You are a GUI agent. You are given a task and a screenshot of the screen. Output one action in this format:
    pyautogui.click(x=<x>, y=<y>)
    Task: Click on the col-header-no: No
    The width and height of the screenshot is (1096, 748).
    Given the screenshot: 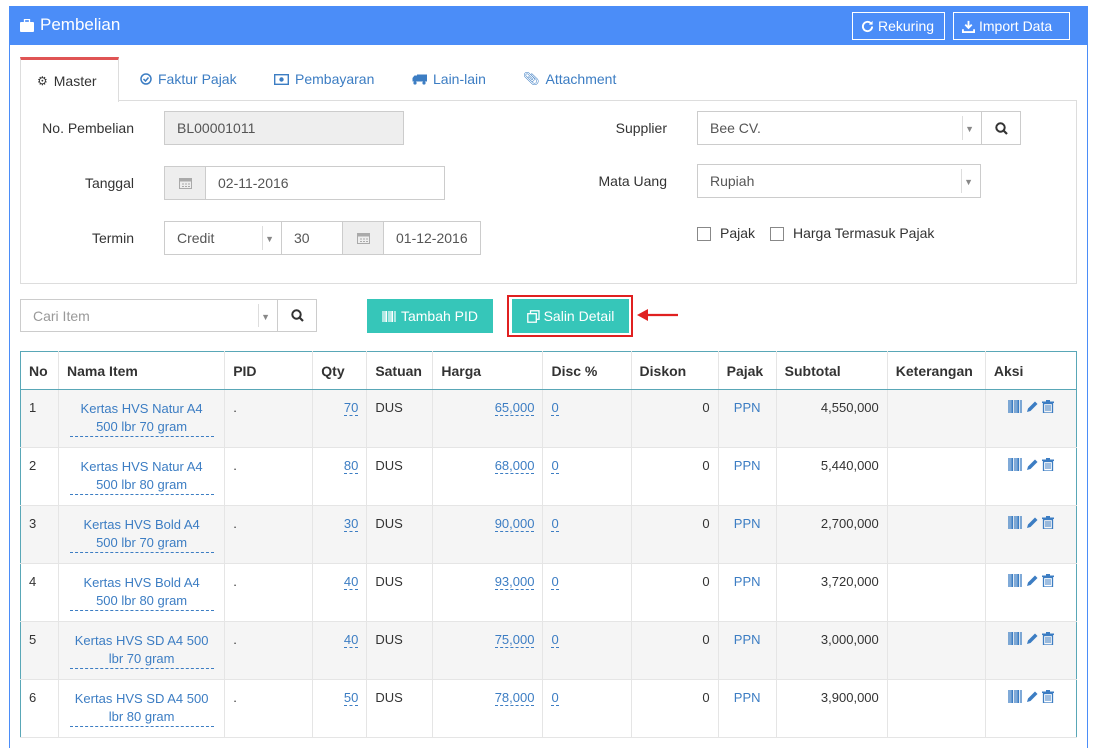 What is the action you would take?
    pyautogui.click(x=39, y=370)
    